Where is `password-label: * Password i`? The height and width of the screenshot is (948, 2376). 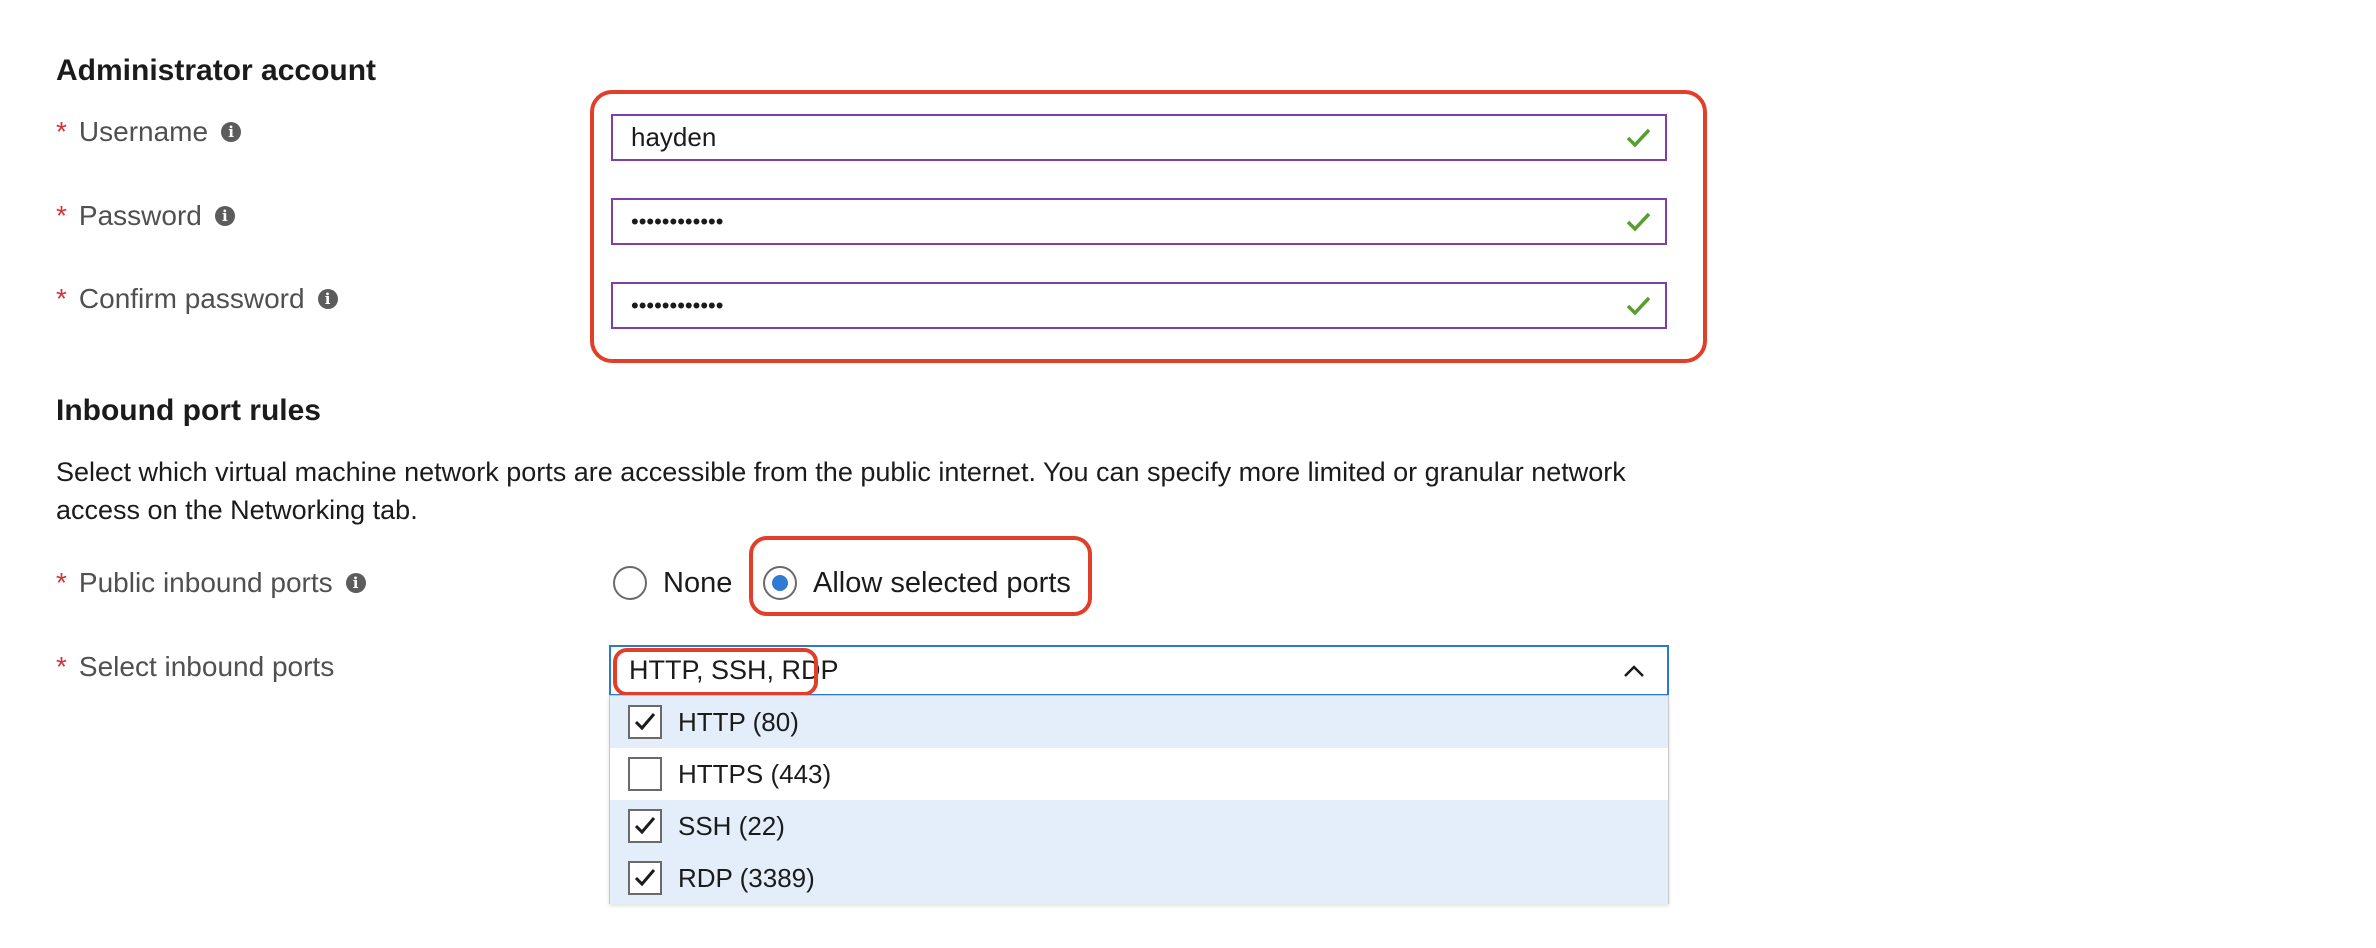
password-label: * Password i is located at coordinates (145, 216).